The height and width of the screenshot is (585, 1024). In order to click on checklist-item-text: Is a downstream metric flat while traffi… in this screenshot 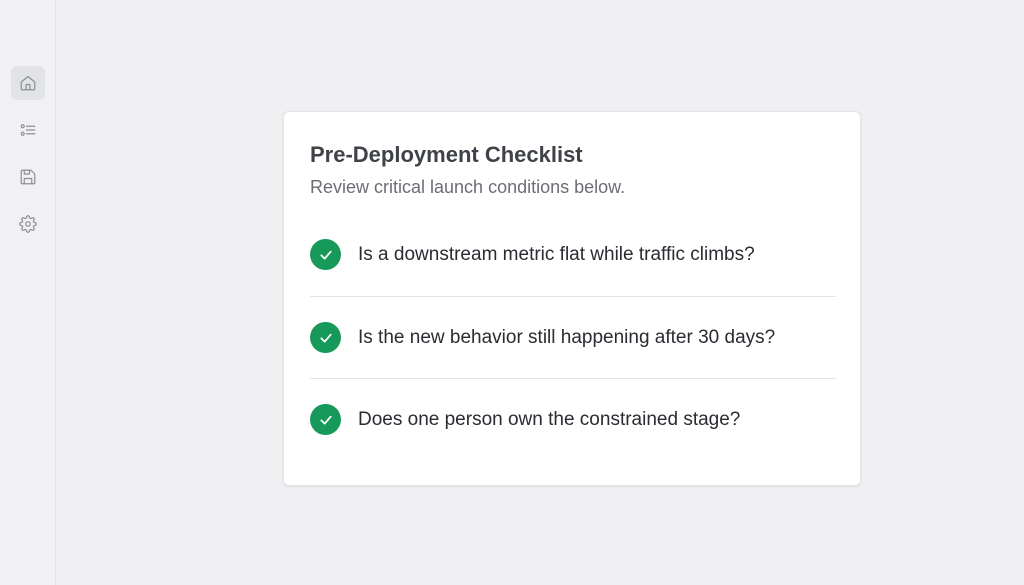, I will do `click(556, 254)`.